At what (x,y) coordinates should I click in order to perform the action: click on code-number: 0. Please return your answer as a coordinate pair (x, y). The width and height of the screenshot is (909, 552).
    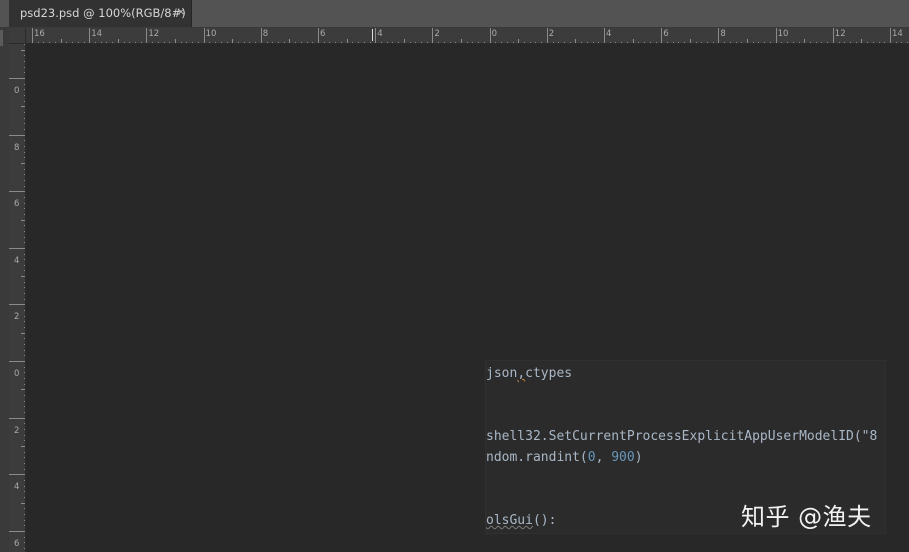
    Looking at the image, I should click on (591, 457).